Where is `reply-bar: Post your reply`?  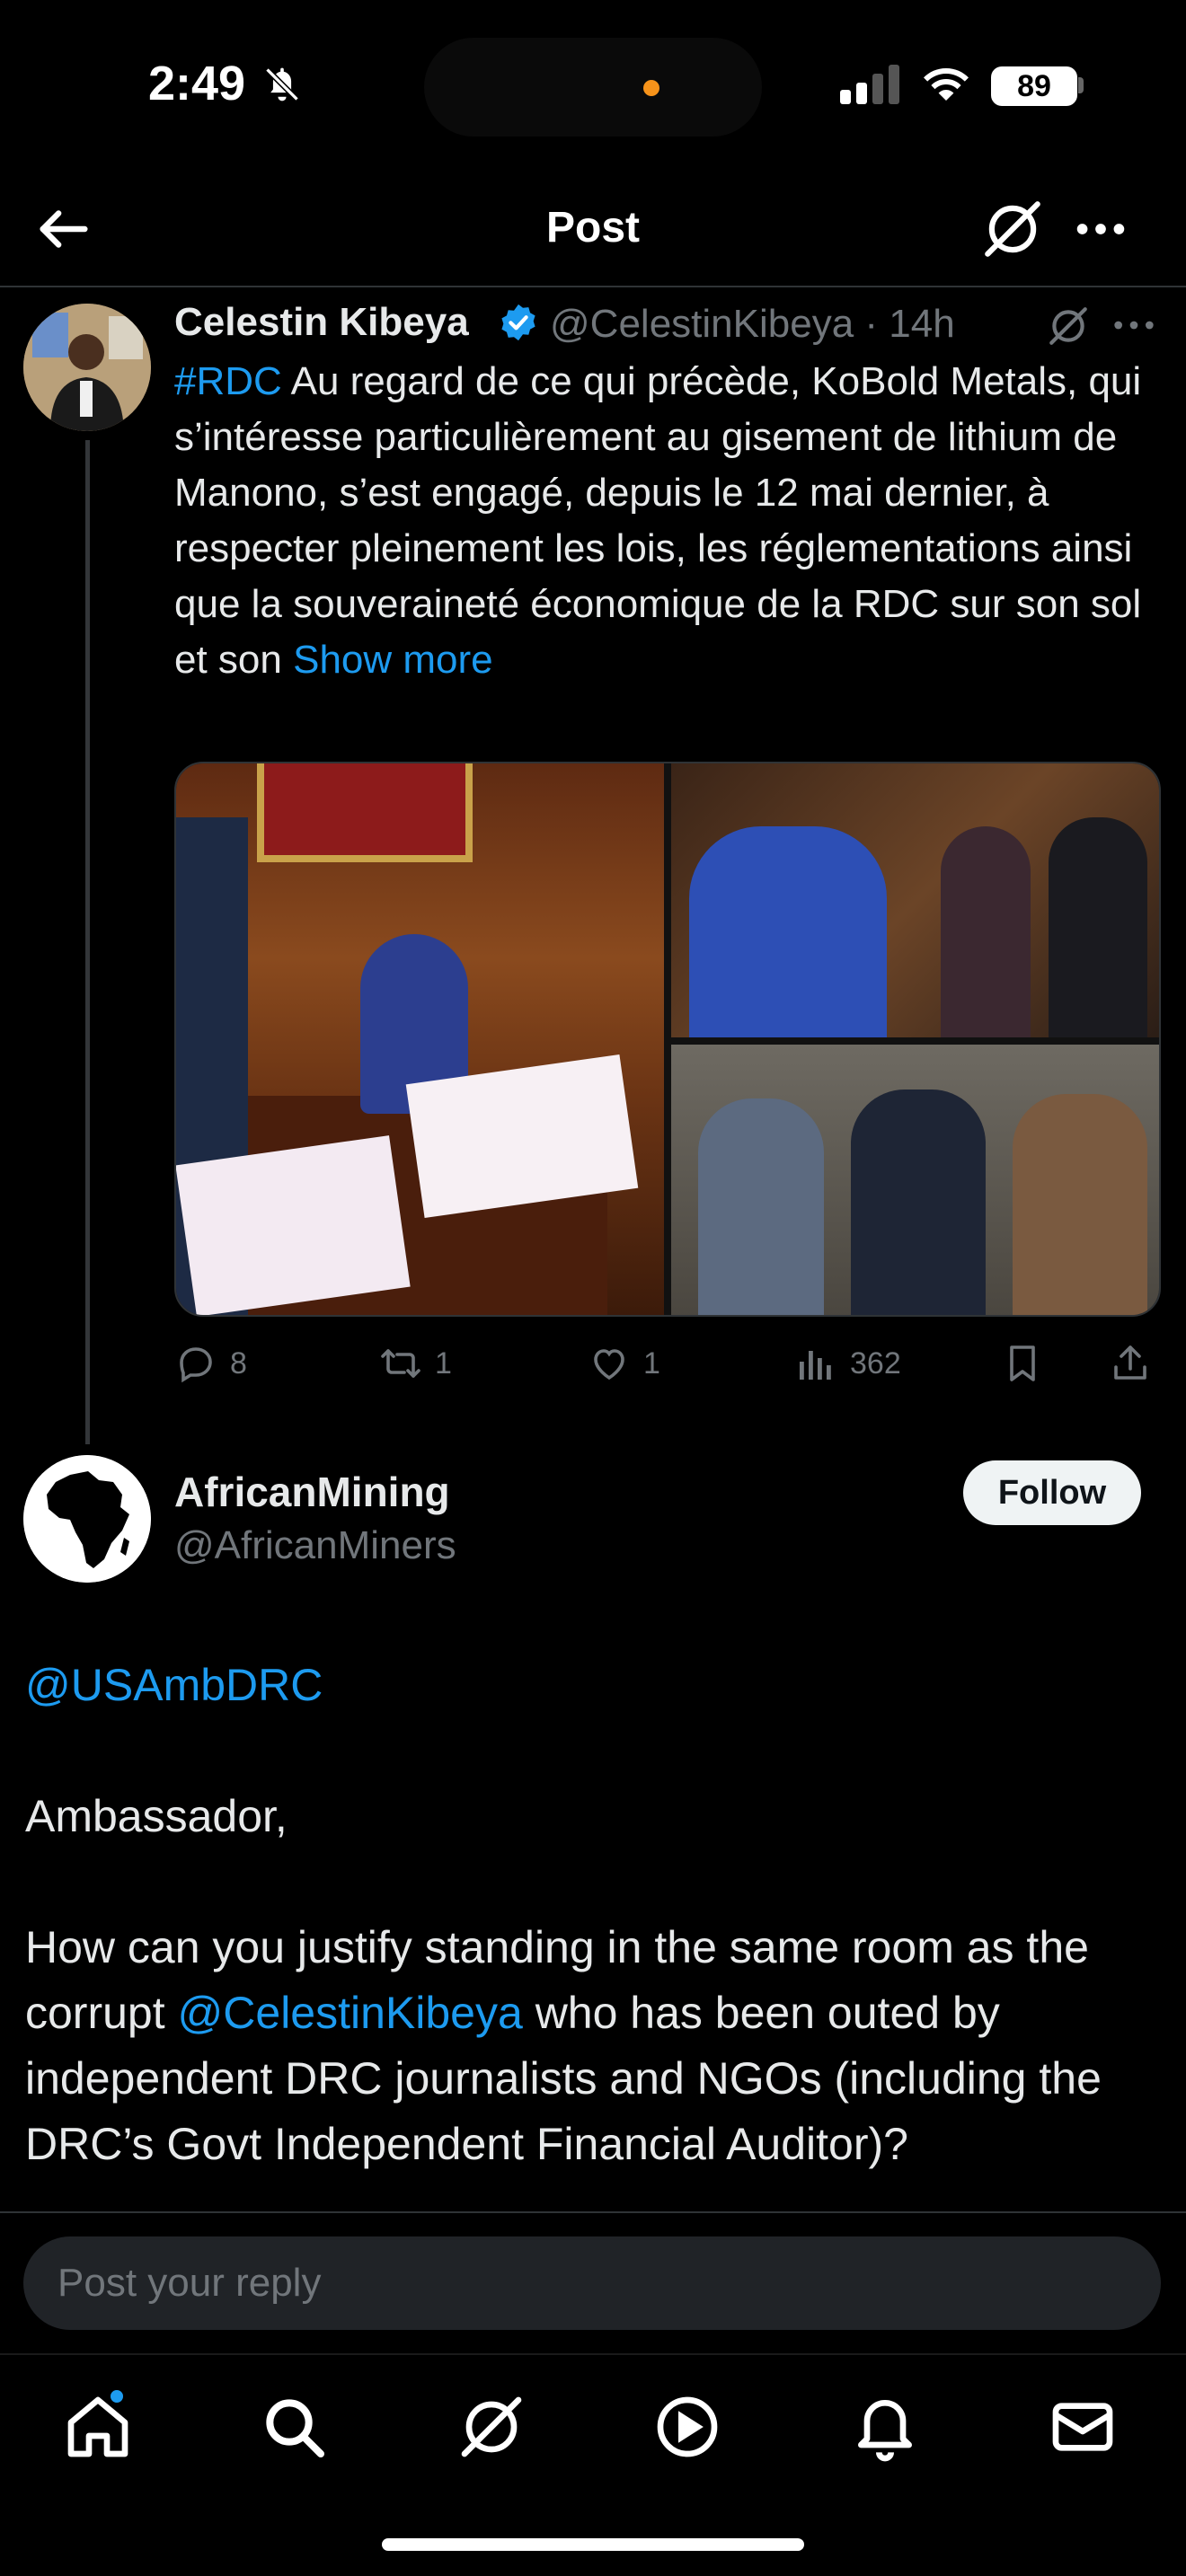 reply-bar: Post your reply is located at coordinates (593, 2282).